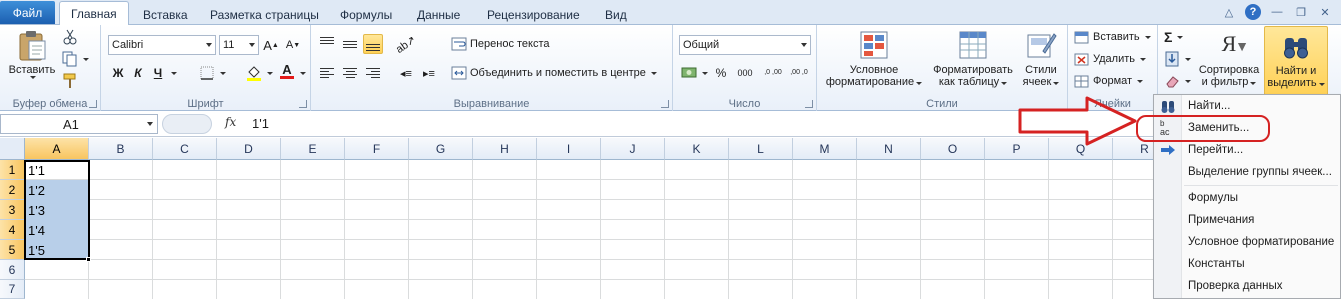 This screenshot has width=1341, height=299. Describe the element at coordinates (1247, 220) in the screenshot. I see `menu-item-comments: Примечания` at that location.